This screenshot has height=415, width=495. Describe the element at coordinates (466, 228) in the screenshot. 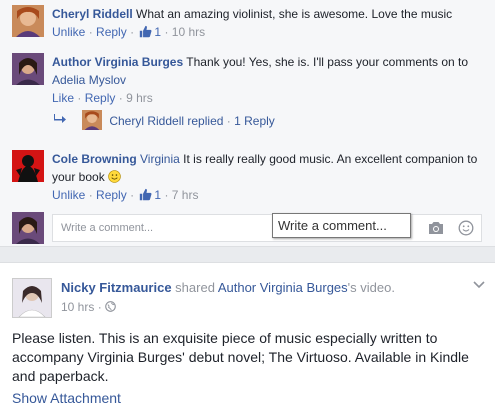

I see `emoticon-icon` at that location.